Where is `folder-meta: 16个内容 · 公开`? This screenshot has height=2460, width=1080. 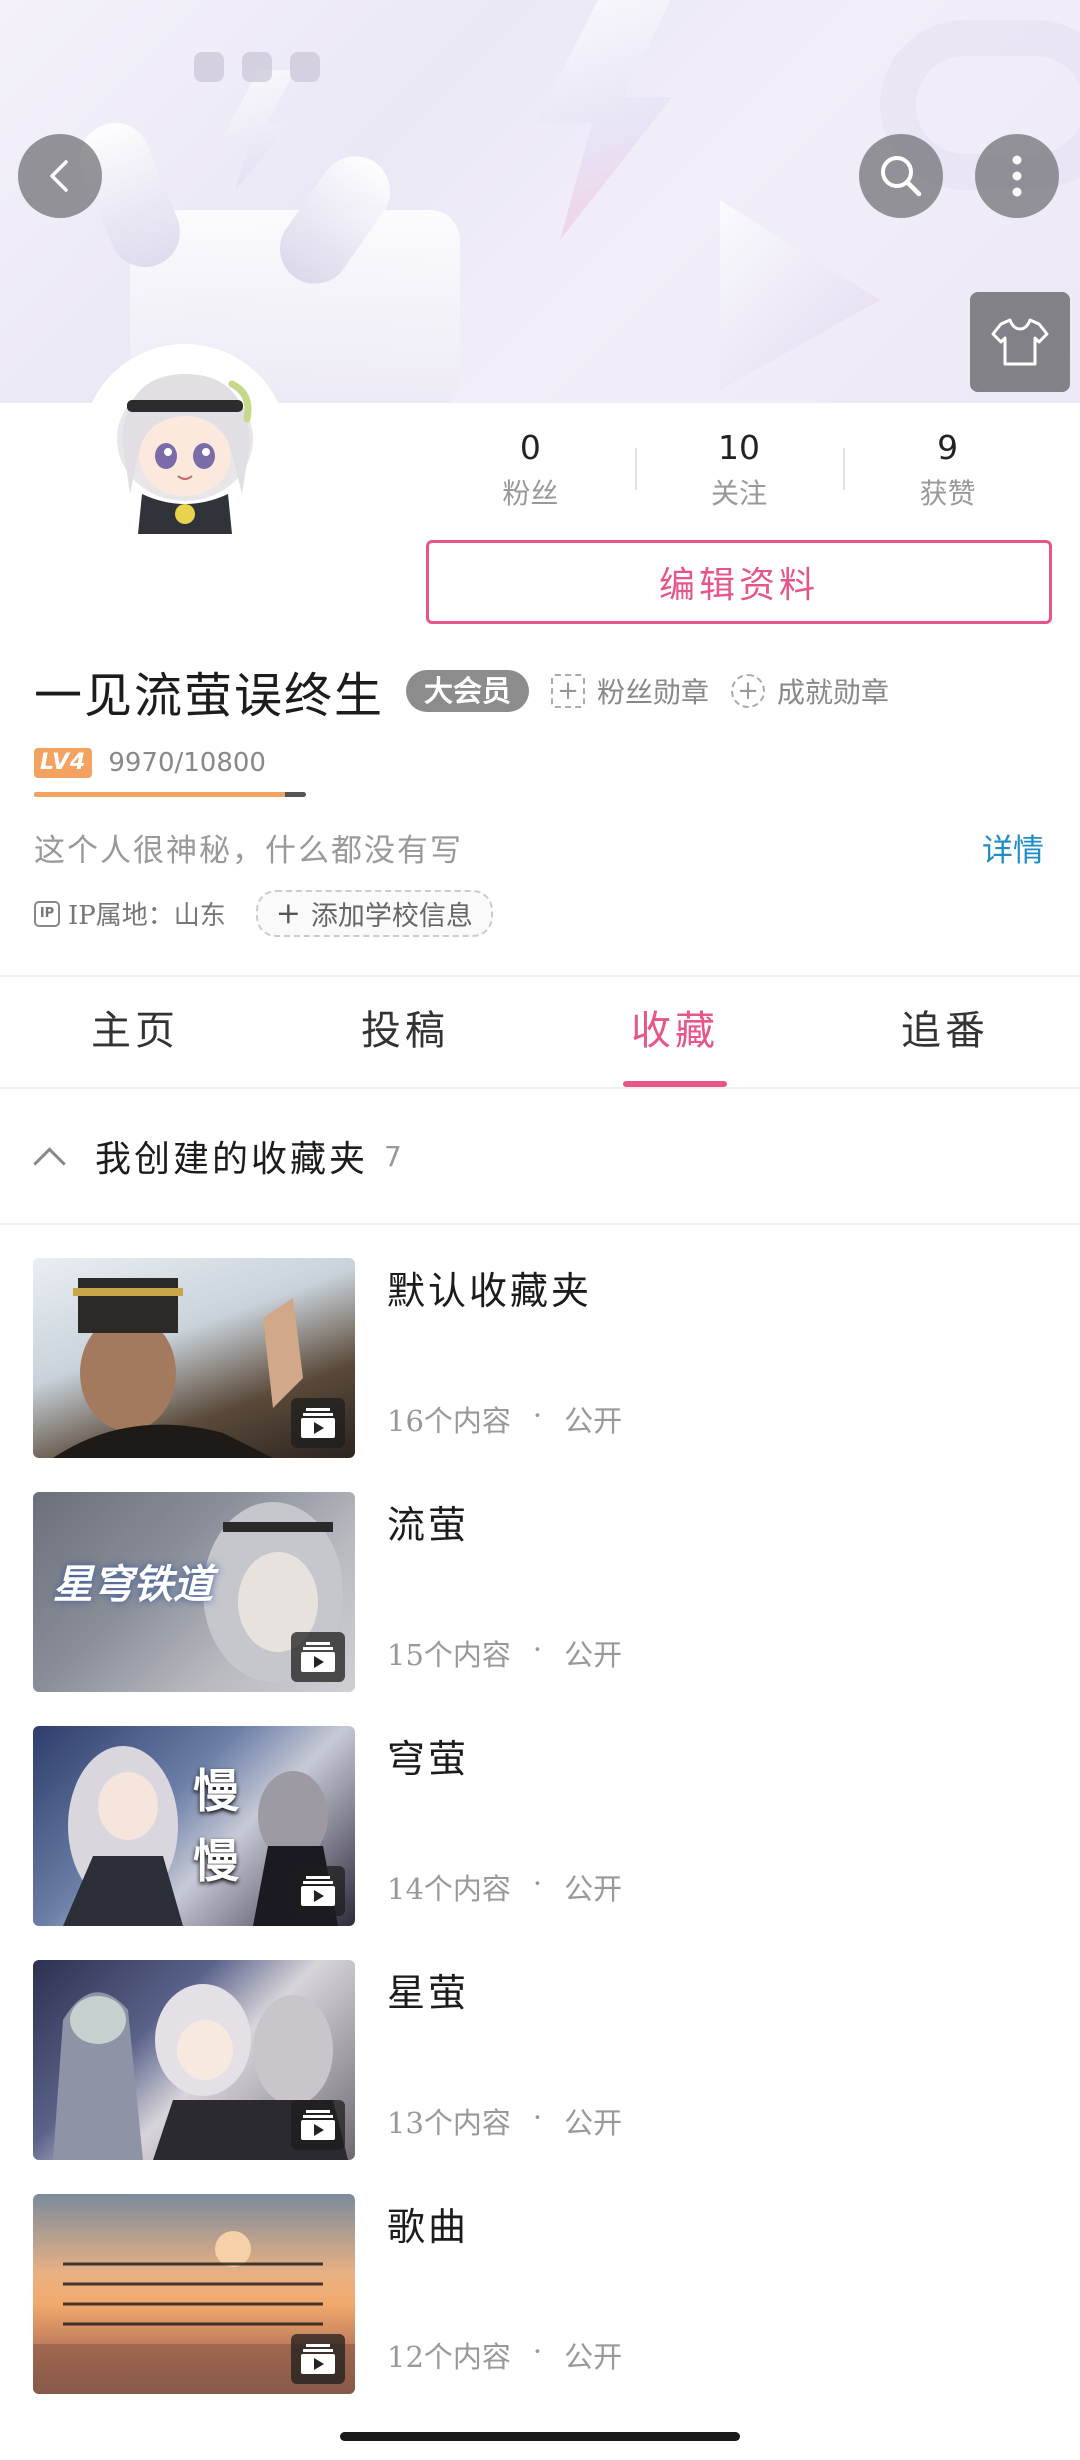
folder-meta: 16个内容 · 公开 is located at coordinates (504, 1419).